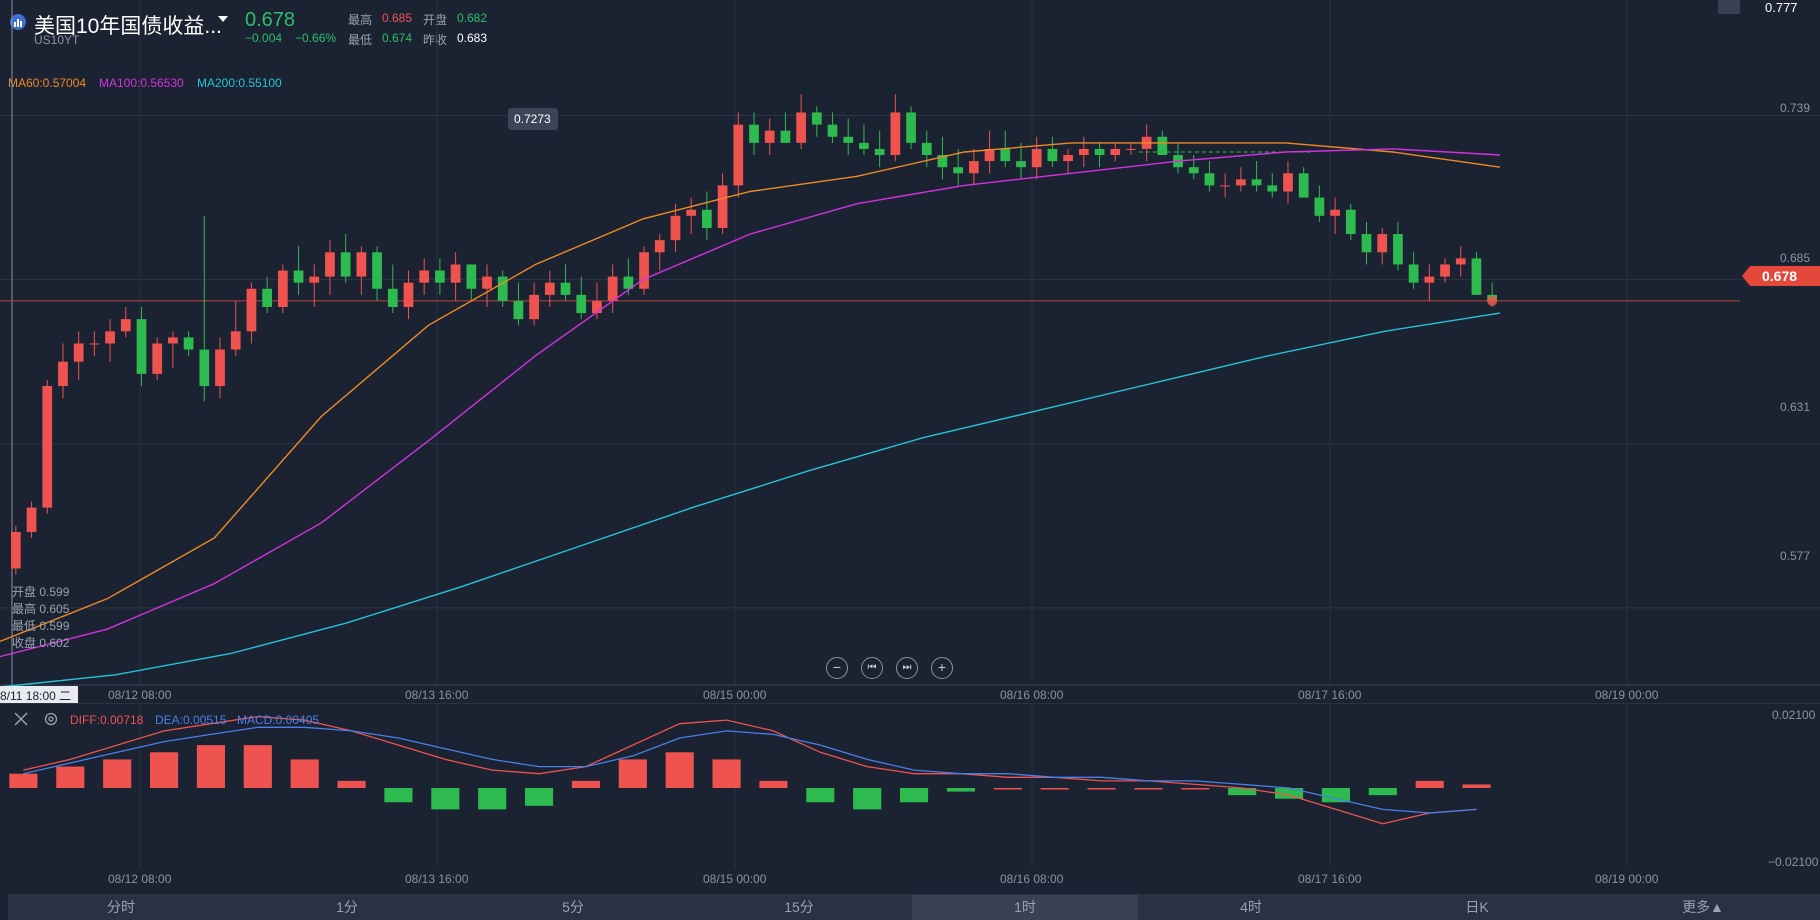 This screenshot has width=1820, height=920. I want to click on macd-axis-bottom: −0.02100, so click(1793, 862).